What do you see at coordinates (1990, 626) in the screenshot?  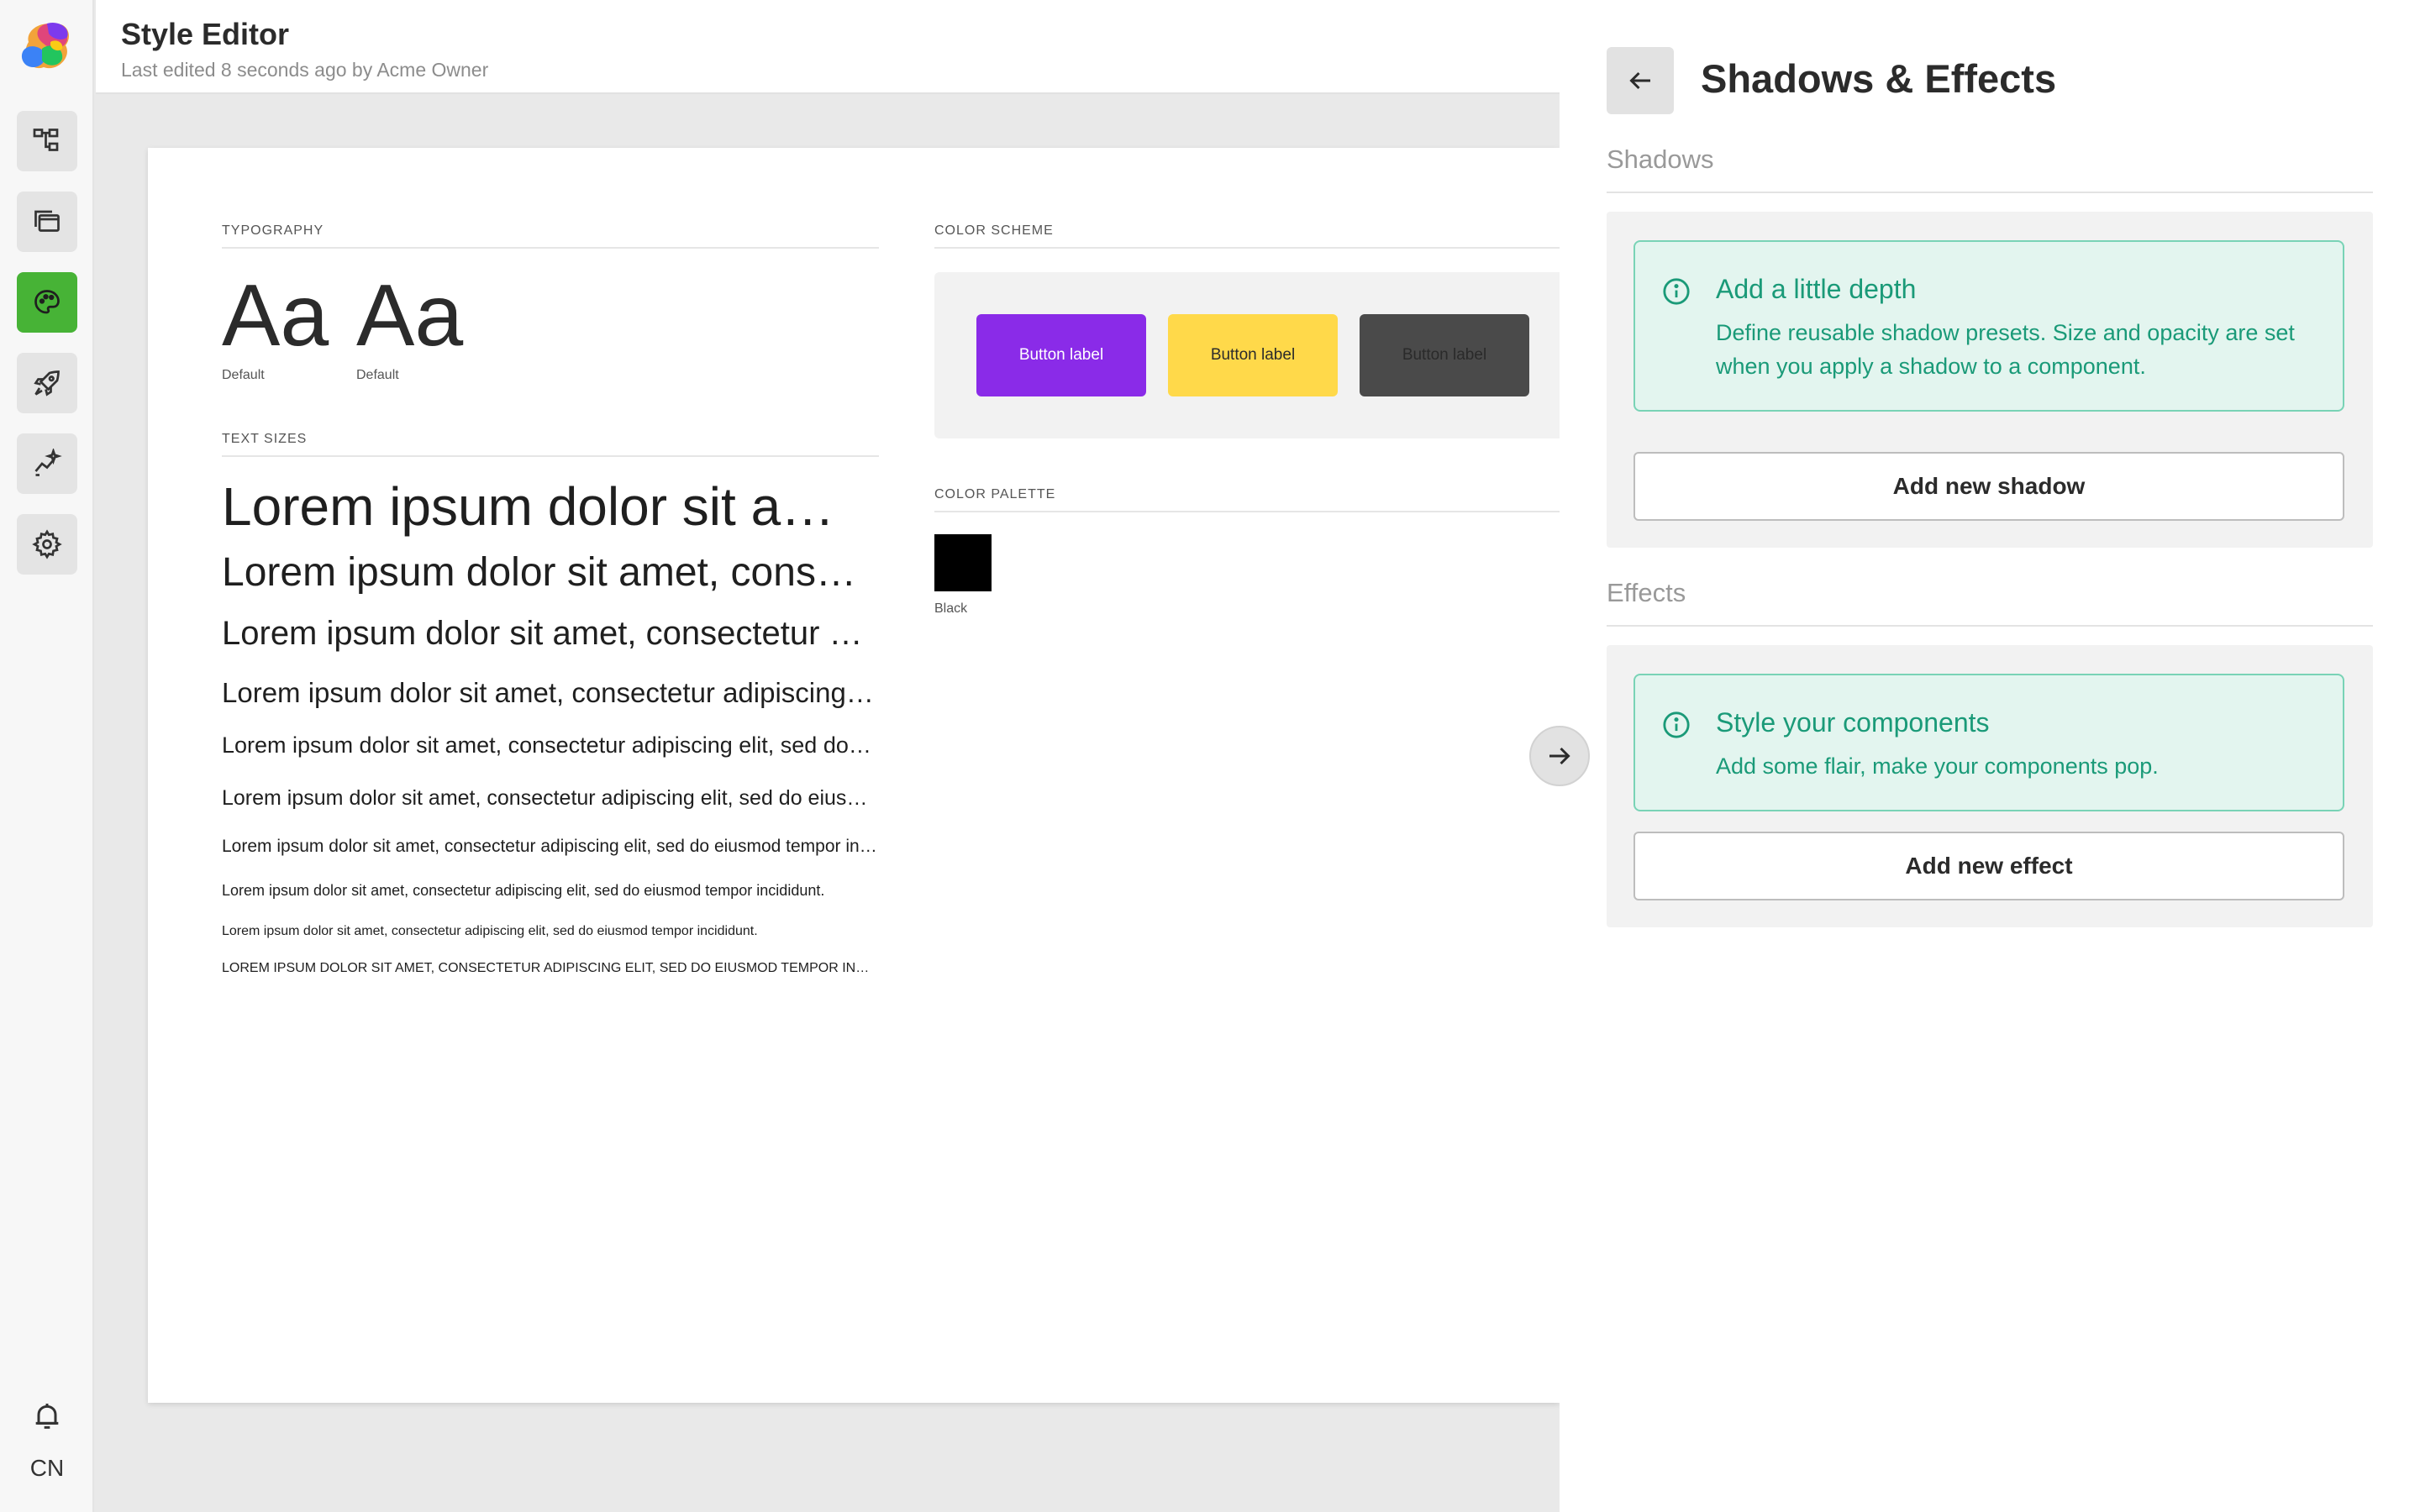 I see `effects-divider` at bounding box center [1990, 626].